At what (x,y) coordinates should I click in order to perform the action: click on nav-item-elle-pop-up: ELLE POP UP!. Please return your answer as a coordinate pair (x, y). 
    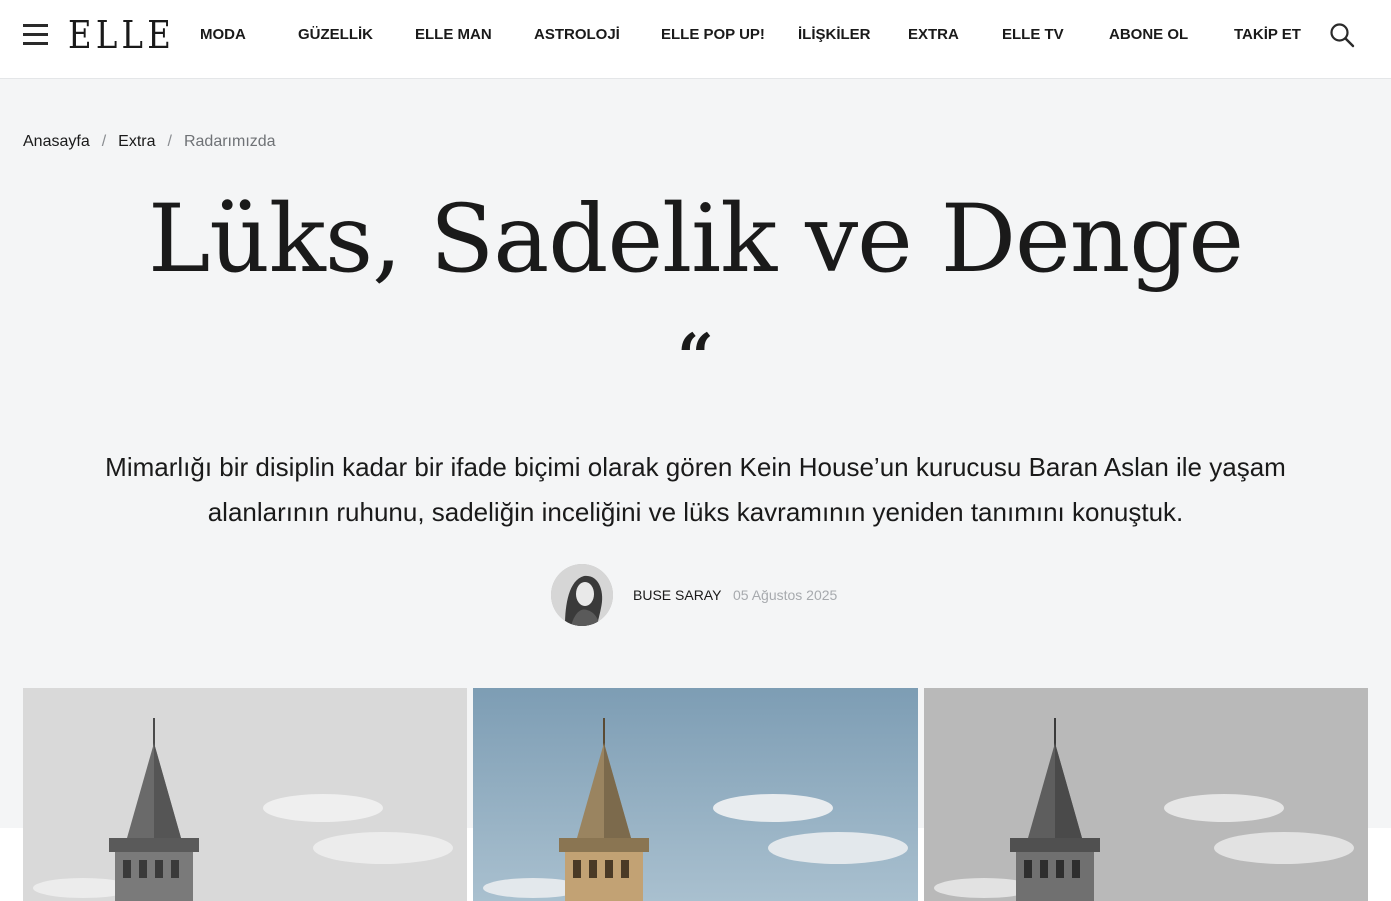
    Looking at the image, I should click on (713, 35).